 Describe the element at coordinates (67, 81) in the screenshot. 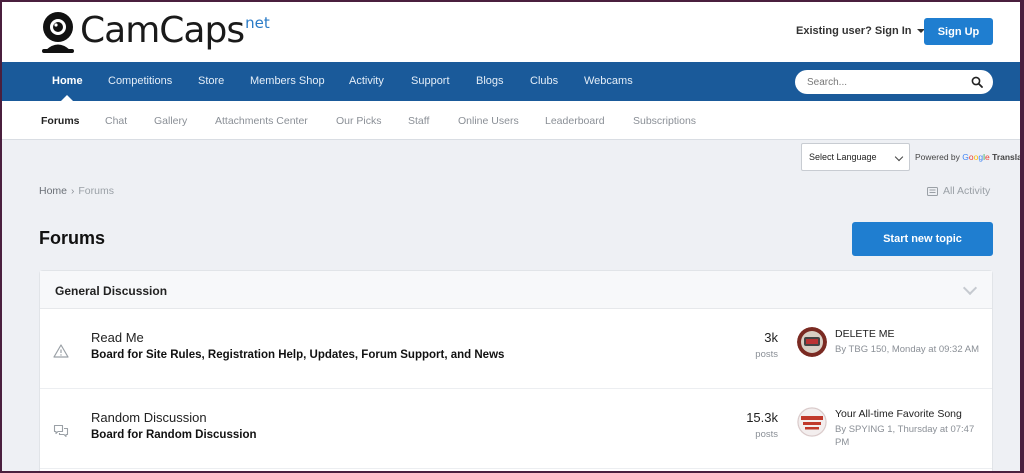

I see `nav-item-home: Home` at that location.